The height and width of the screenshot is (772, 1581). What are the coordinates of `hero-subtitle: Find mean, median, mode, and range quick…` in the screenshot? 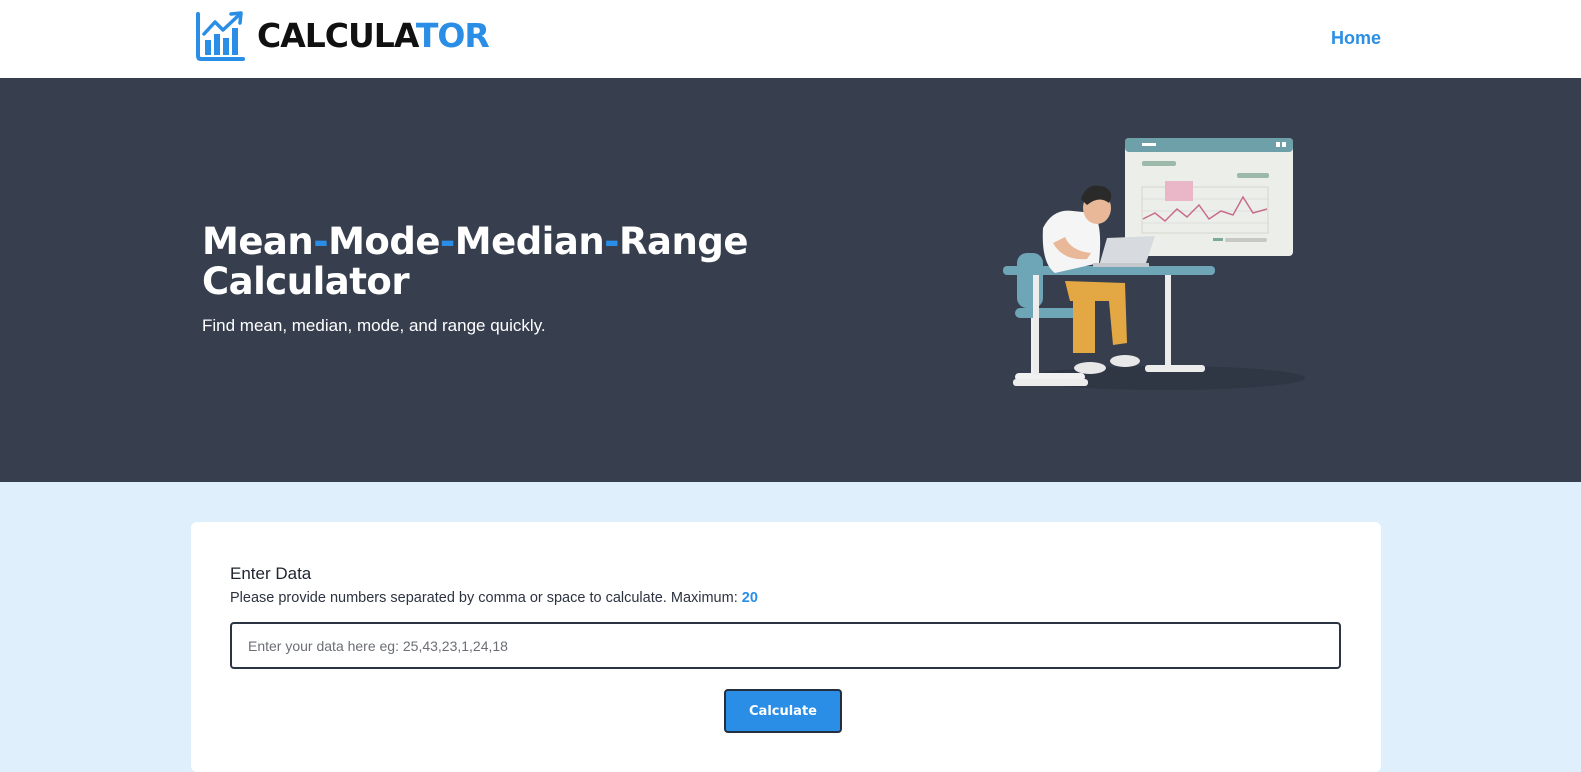 It's located at (374, 325).